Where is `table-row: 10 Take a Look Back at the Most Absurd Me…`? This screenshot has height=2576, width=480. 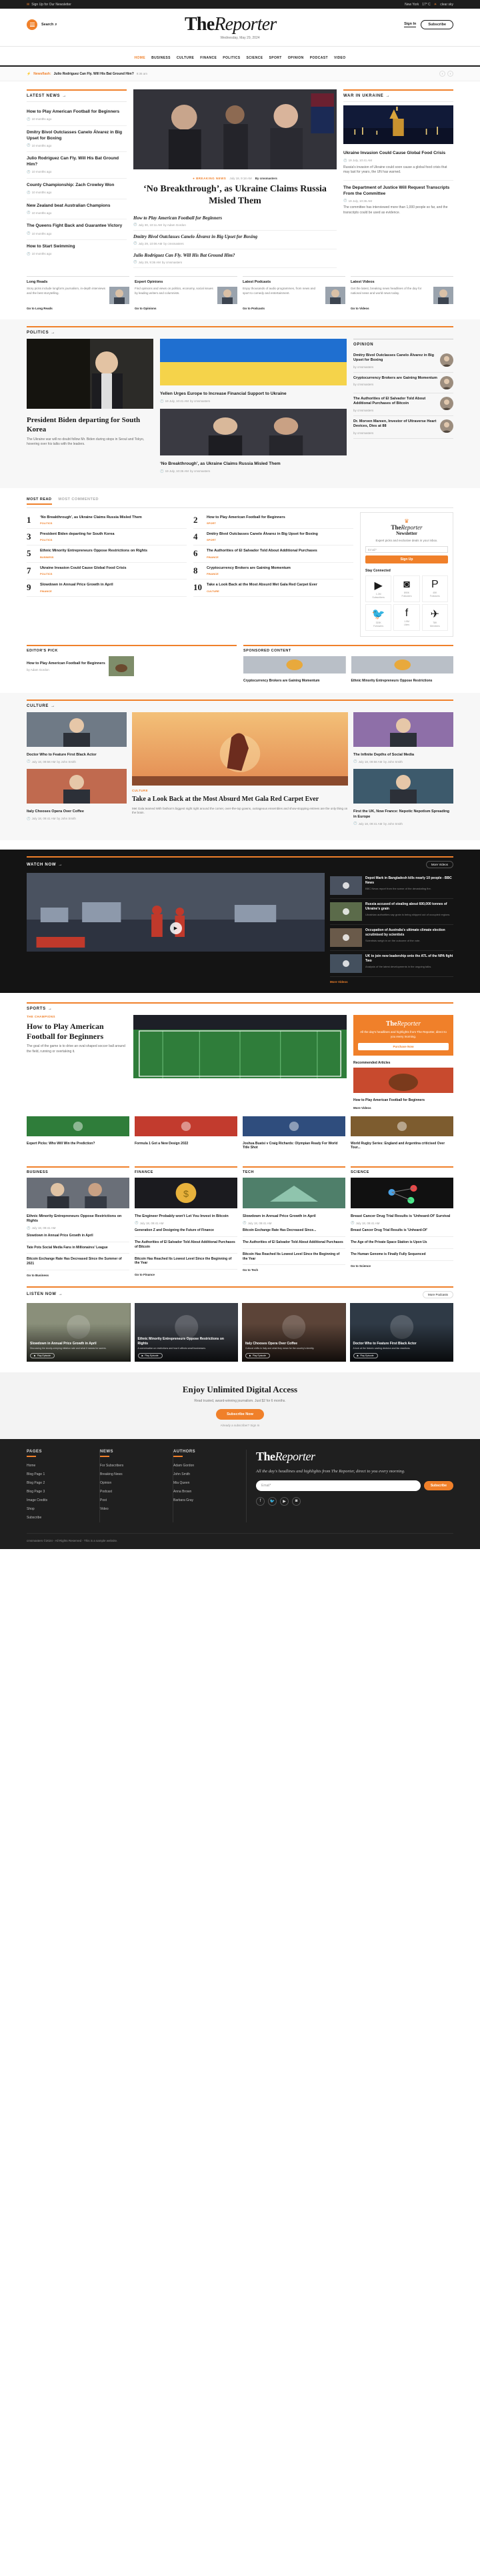 table-row: 10 Take a Look Back at the Most Absurd Me… is located at coordinates (273, 588).